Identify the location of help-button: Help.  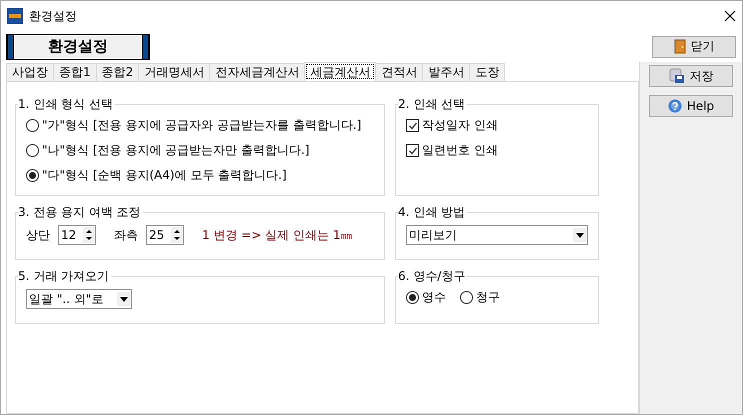
(691, 106).